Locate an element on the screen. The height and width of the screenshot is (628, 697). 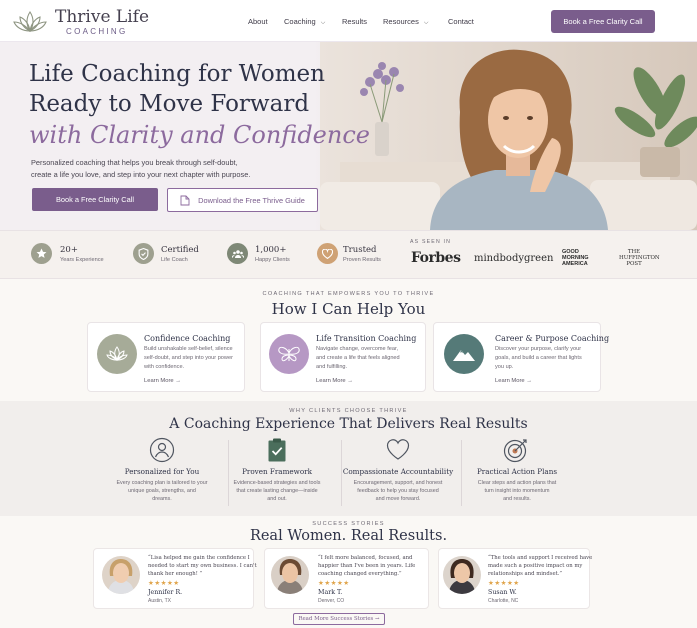
brand-subtitle: COACHING is located at coordinates (97, 31).